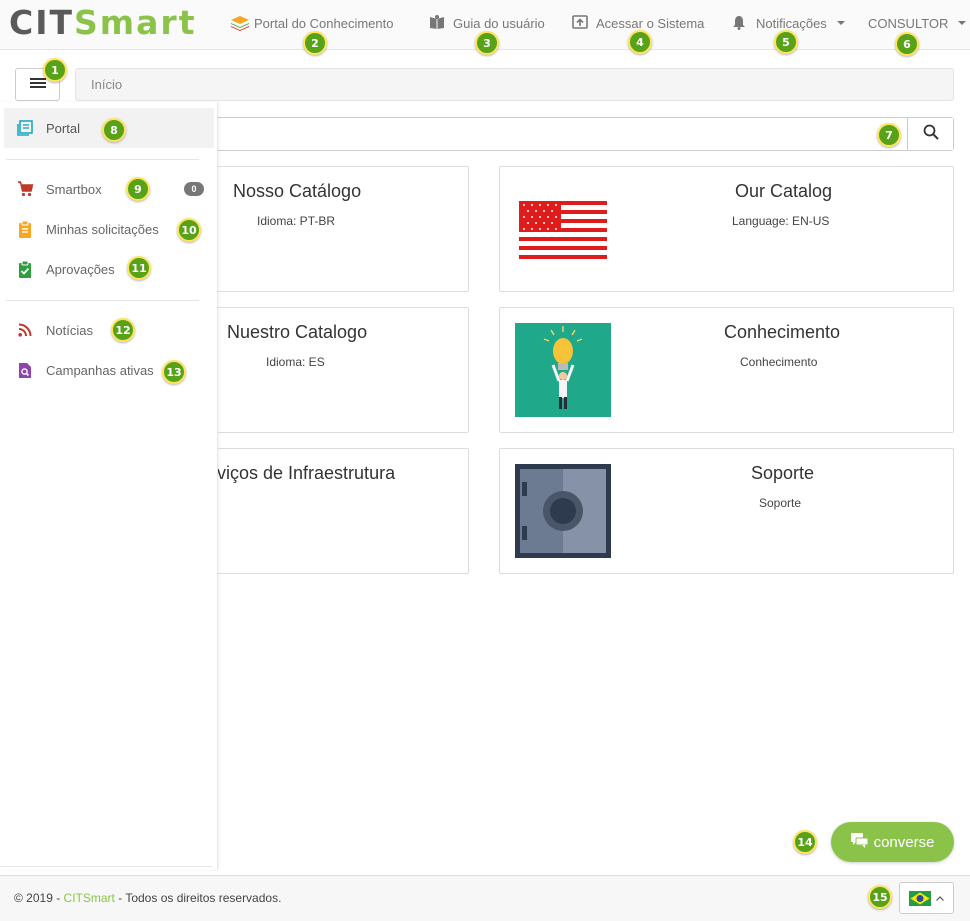 Image resolution: width=970 pixels, height=921 pixels. What do you see at coordinates (189, 230) in the screenshot?
I see `callout-badge: 10` at bounding box center [189, 230].